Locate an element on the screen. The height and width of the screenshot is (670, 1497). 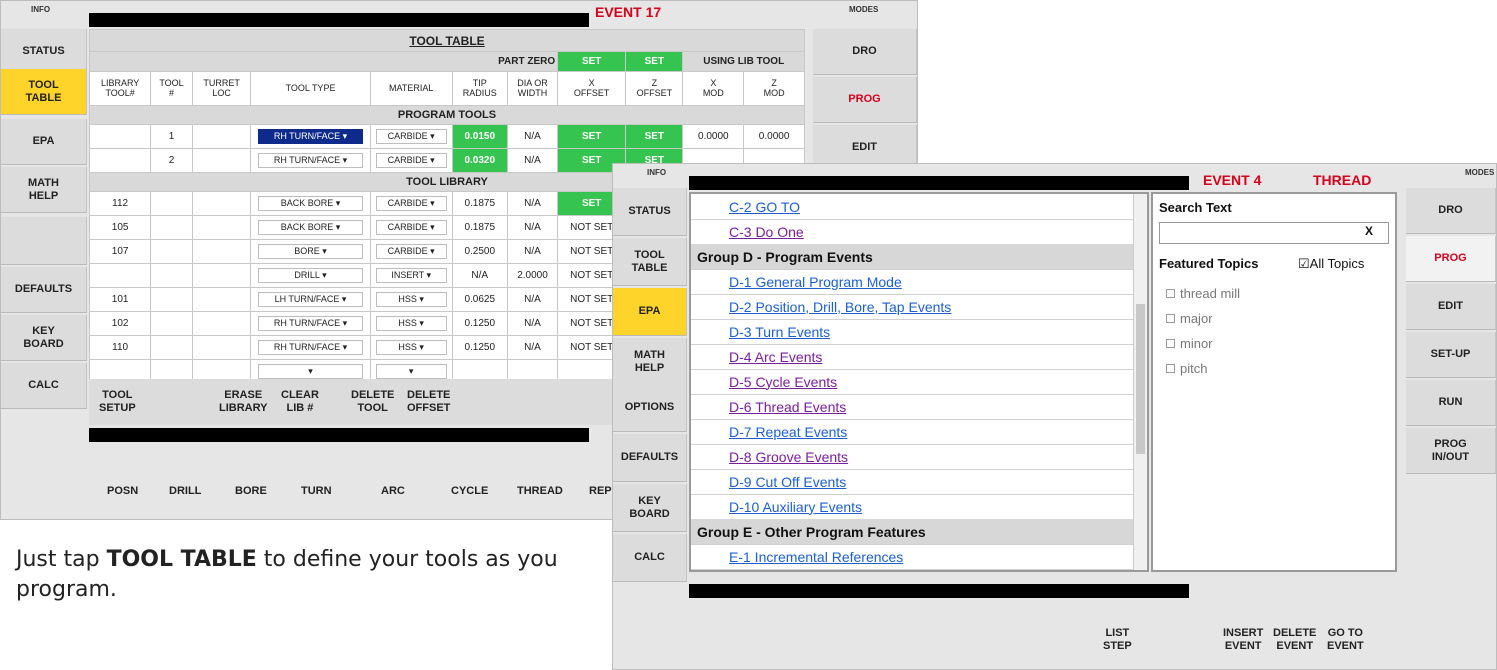
topic-option: pitch is located at coordinates (1186, 368).